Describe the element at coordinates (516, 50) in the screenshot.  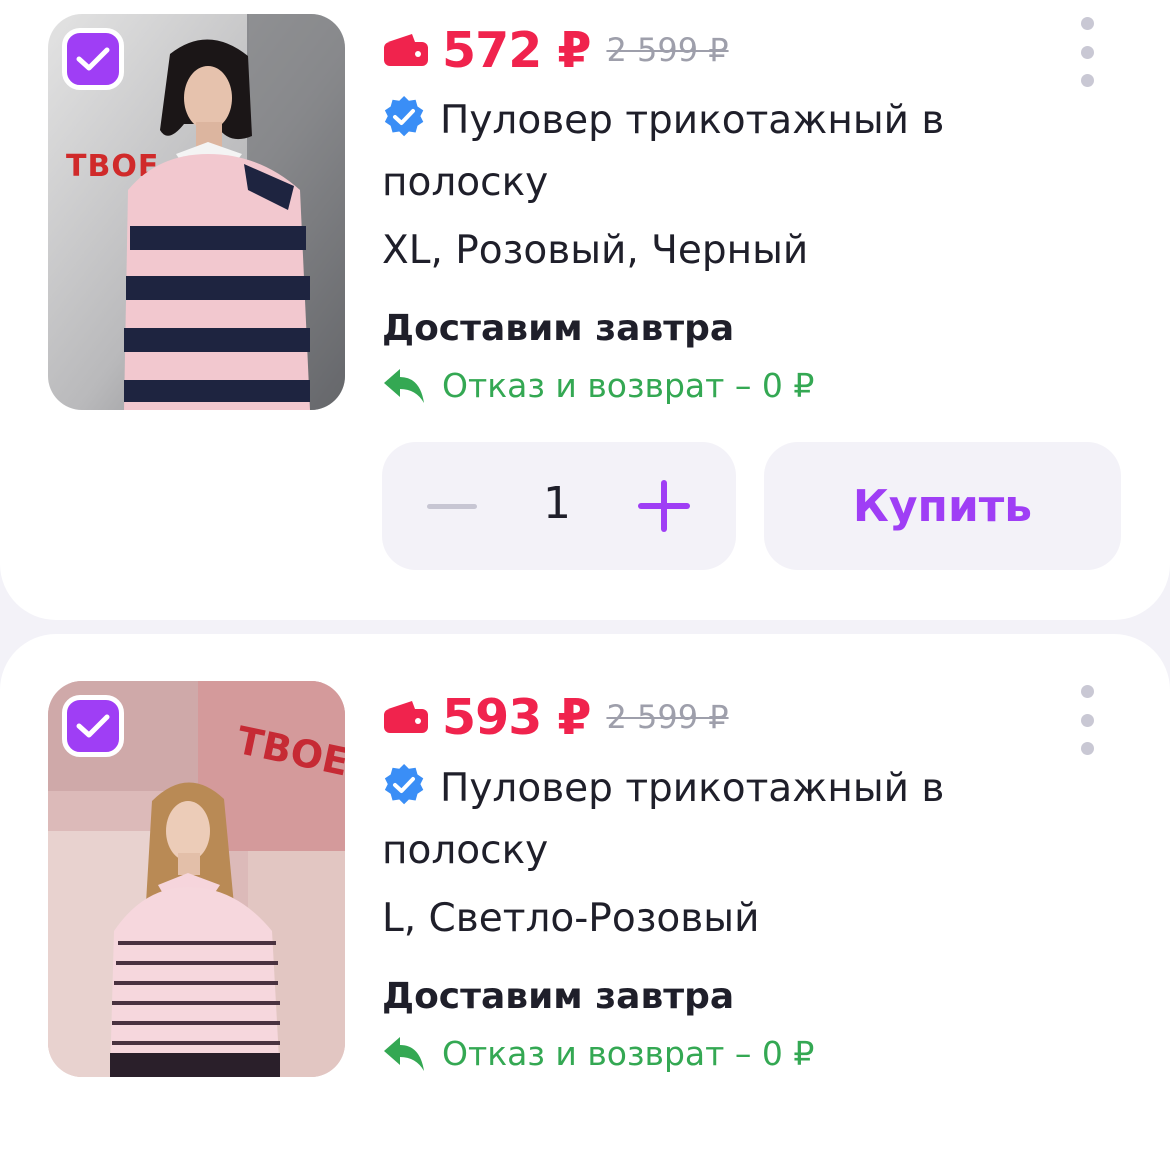
I see `current-price: 572 ₽` at that location.